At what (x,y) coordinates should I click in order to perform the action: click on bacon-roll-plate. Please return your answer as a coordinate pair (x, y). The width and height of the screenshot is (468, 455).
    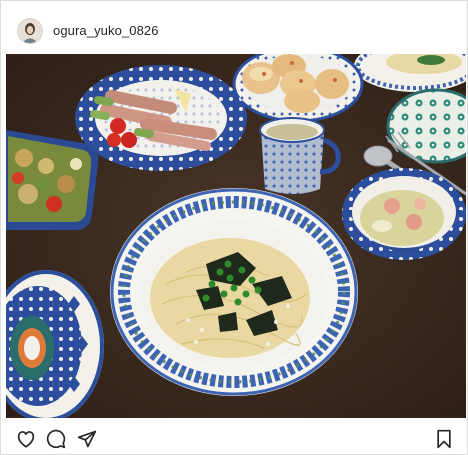
    Looking at the image, I should click on (161, 118).